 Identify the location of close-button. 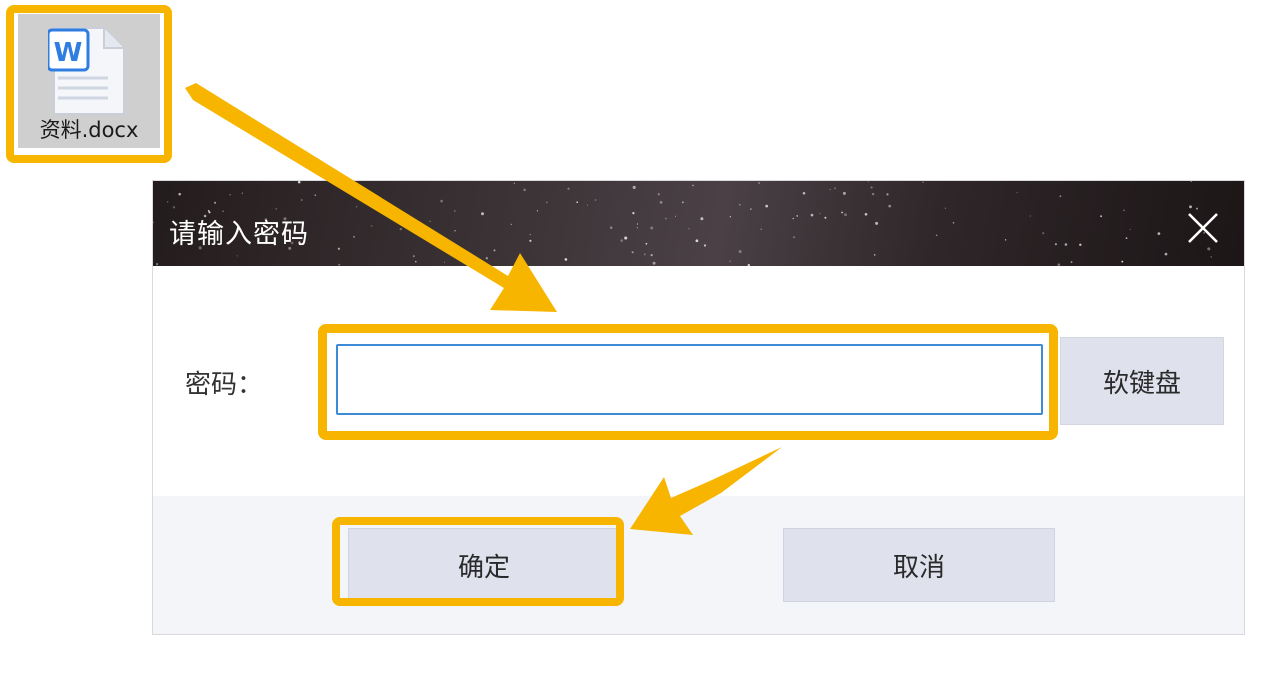
(1203, 228).